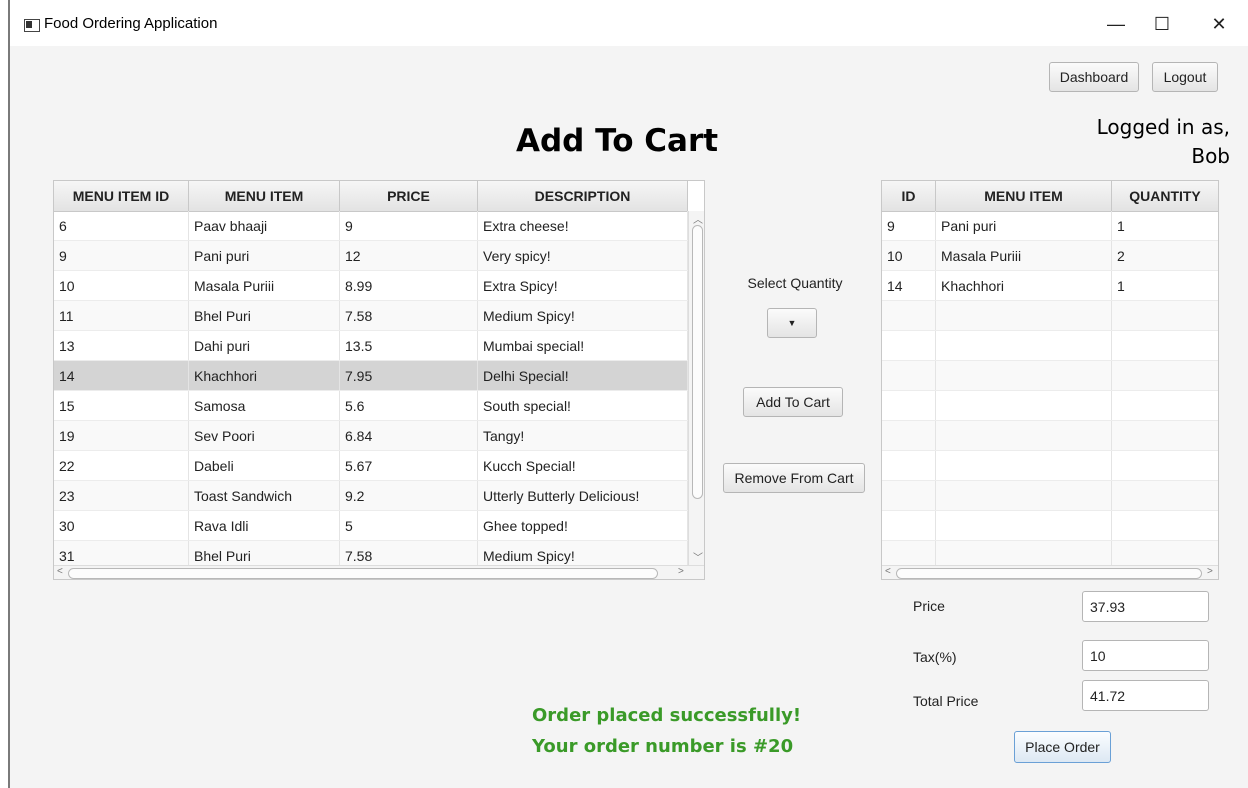  I want to click on tax-label: Tax(%), so click(935, 657).